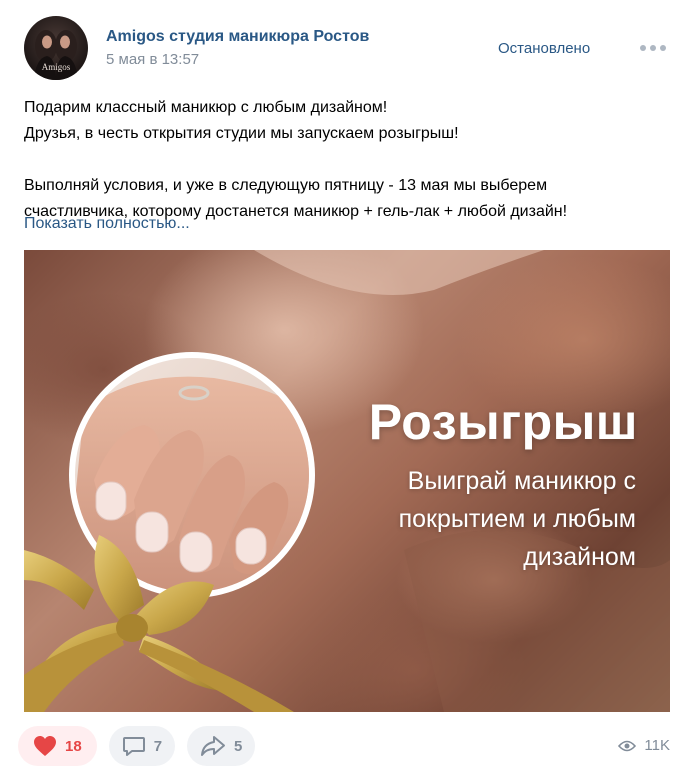 The image size is (694, 780). What do you see at coordinates (238, 746) in the screenshot?
I see `share-count: 5` at bounding box center [238, 746].